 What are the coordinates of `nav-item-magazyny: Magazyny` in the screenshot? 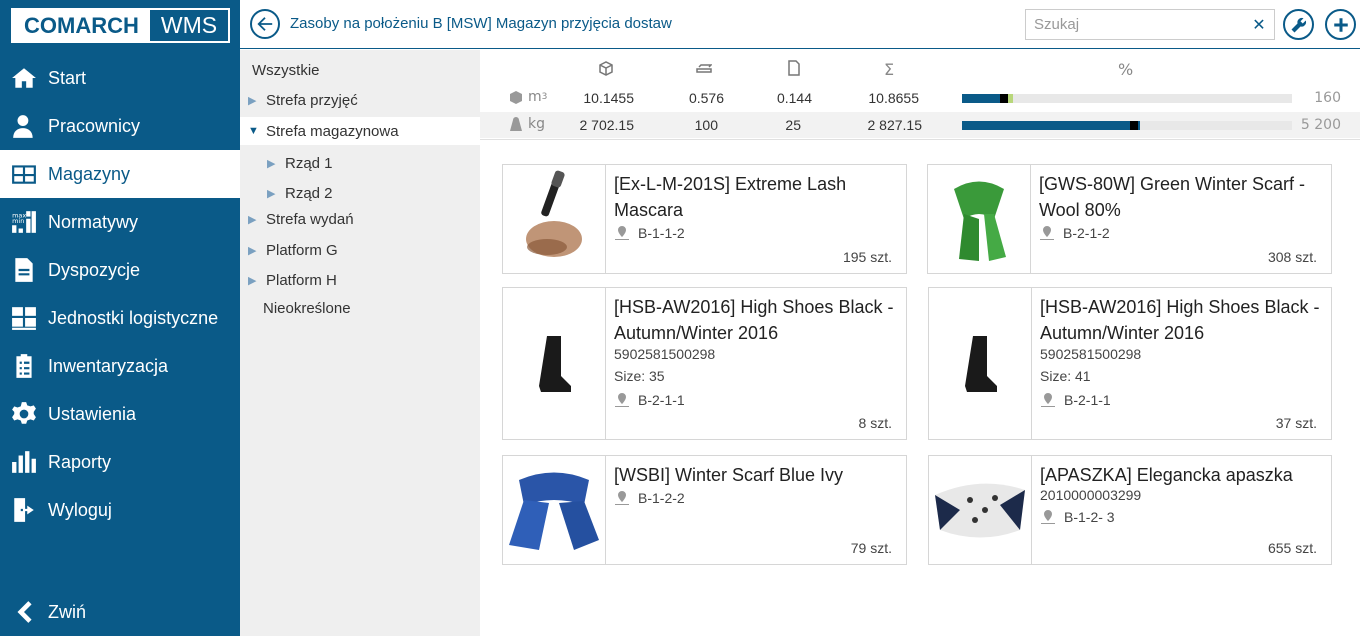 It's located at (120, 174).